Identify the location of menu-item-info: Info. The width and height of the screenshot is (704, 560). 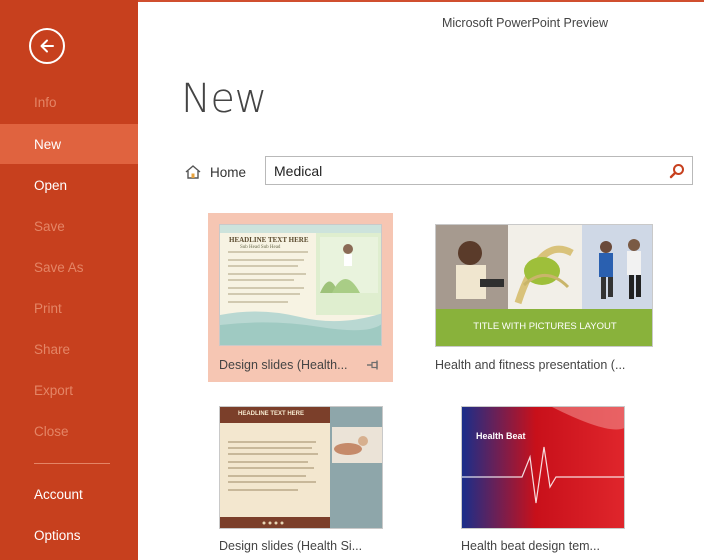
(69, 102).